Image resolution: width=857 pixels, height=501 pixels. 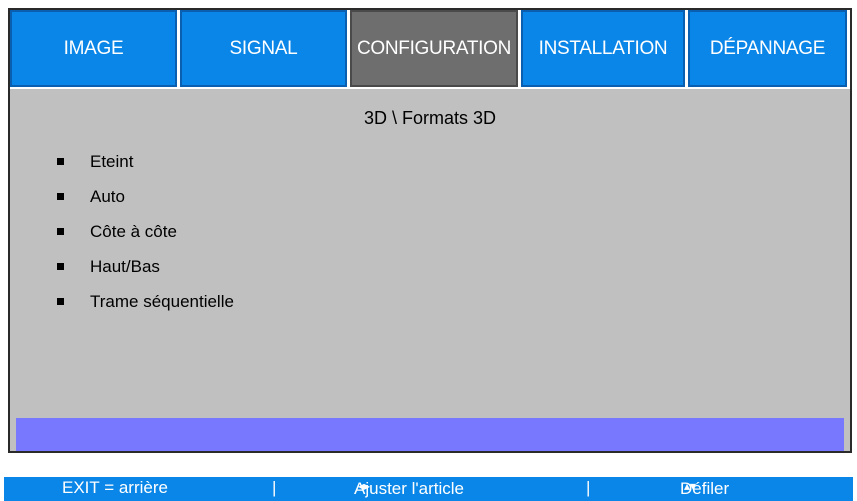 What do you see at coordinates (162, 301) in the screenshot?
I see `option-label: Trame séquentielle` at bounding box center [162, 301].